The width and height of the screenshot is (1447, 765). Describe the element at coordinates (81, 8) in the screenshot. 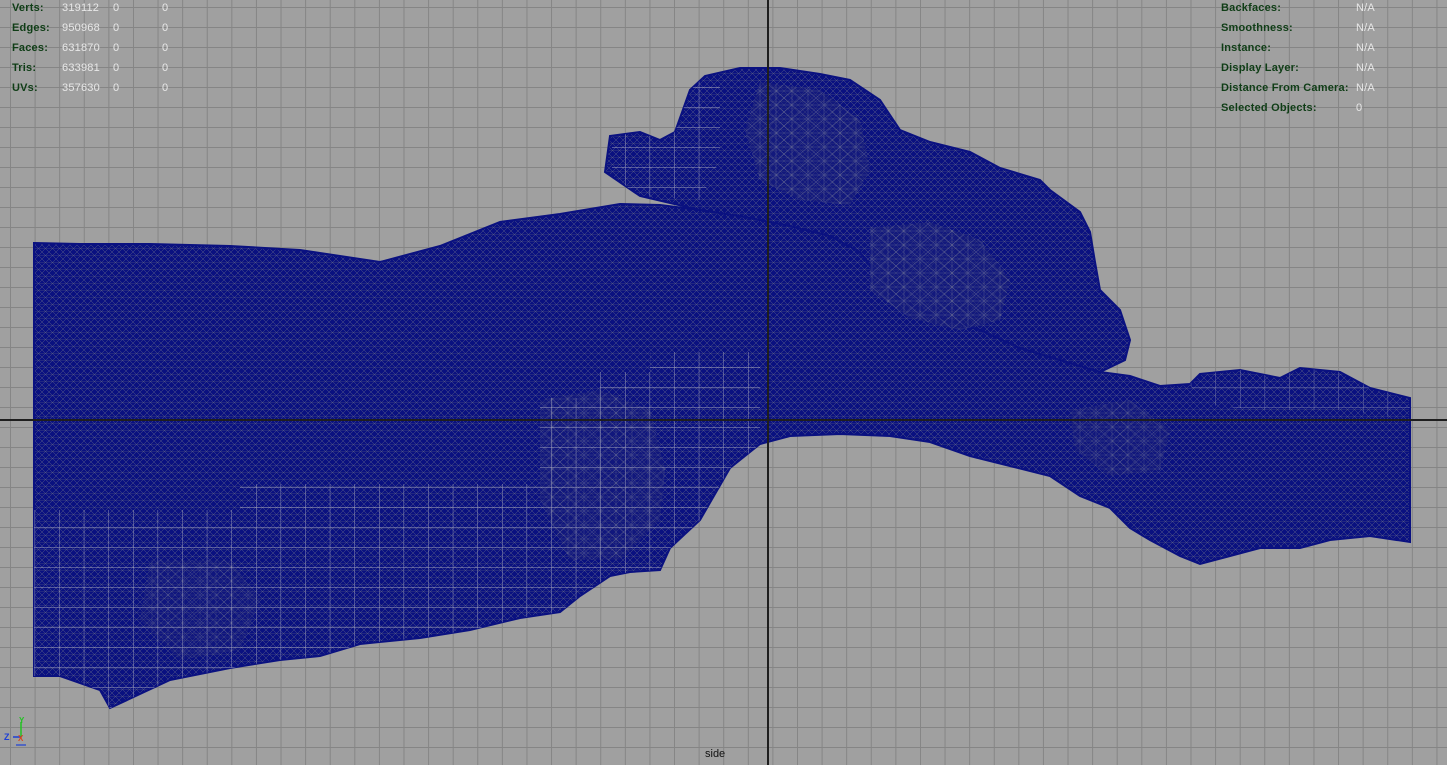

I see `hud-value: 319112` at that location.